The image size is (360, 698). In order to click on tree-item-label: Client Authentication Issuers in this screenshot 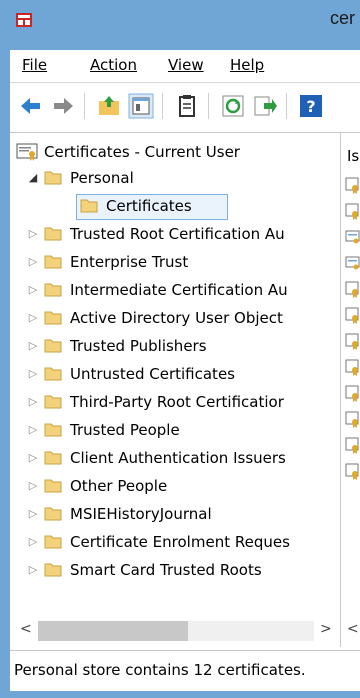, I will do `click(178, 458)`.